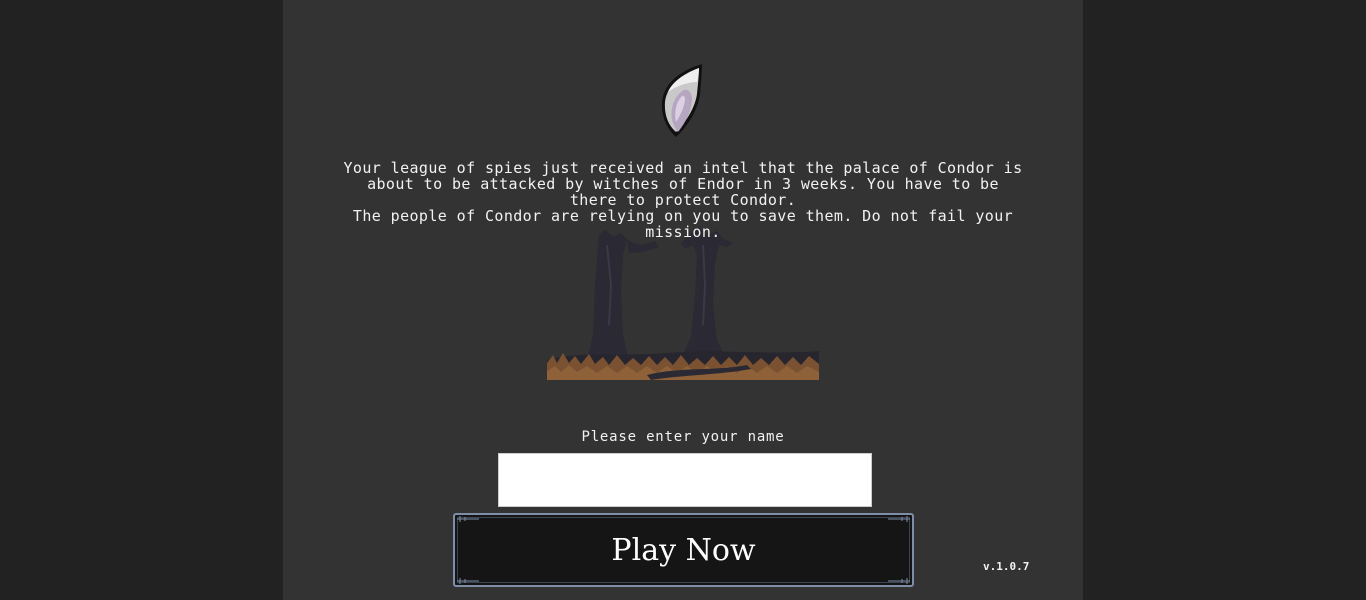 This screenshot has width=1366, height=600. I want to click on play-now-button: Play Now, so click(683, 550).